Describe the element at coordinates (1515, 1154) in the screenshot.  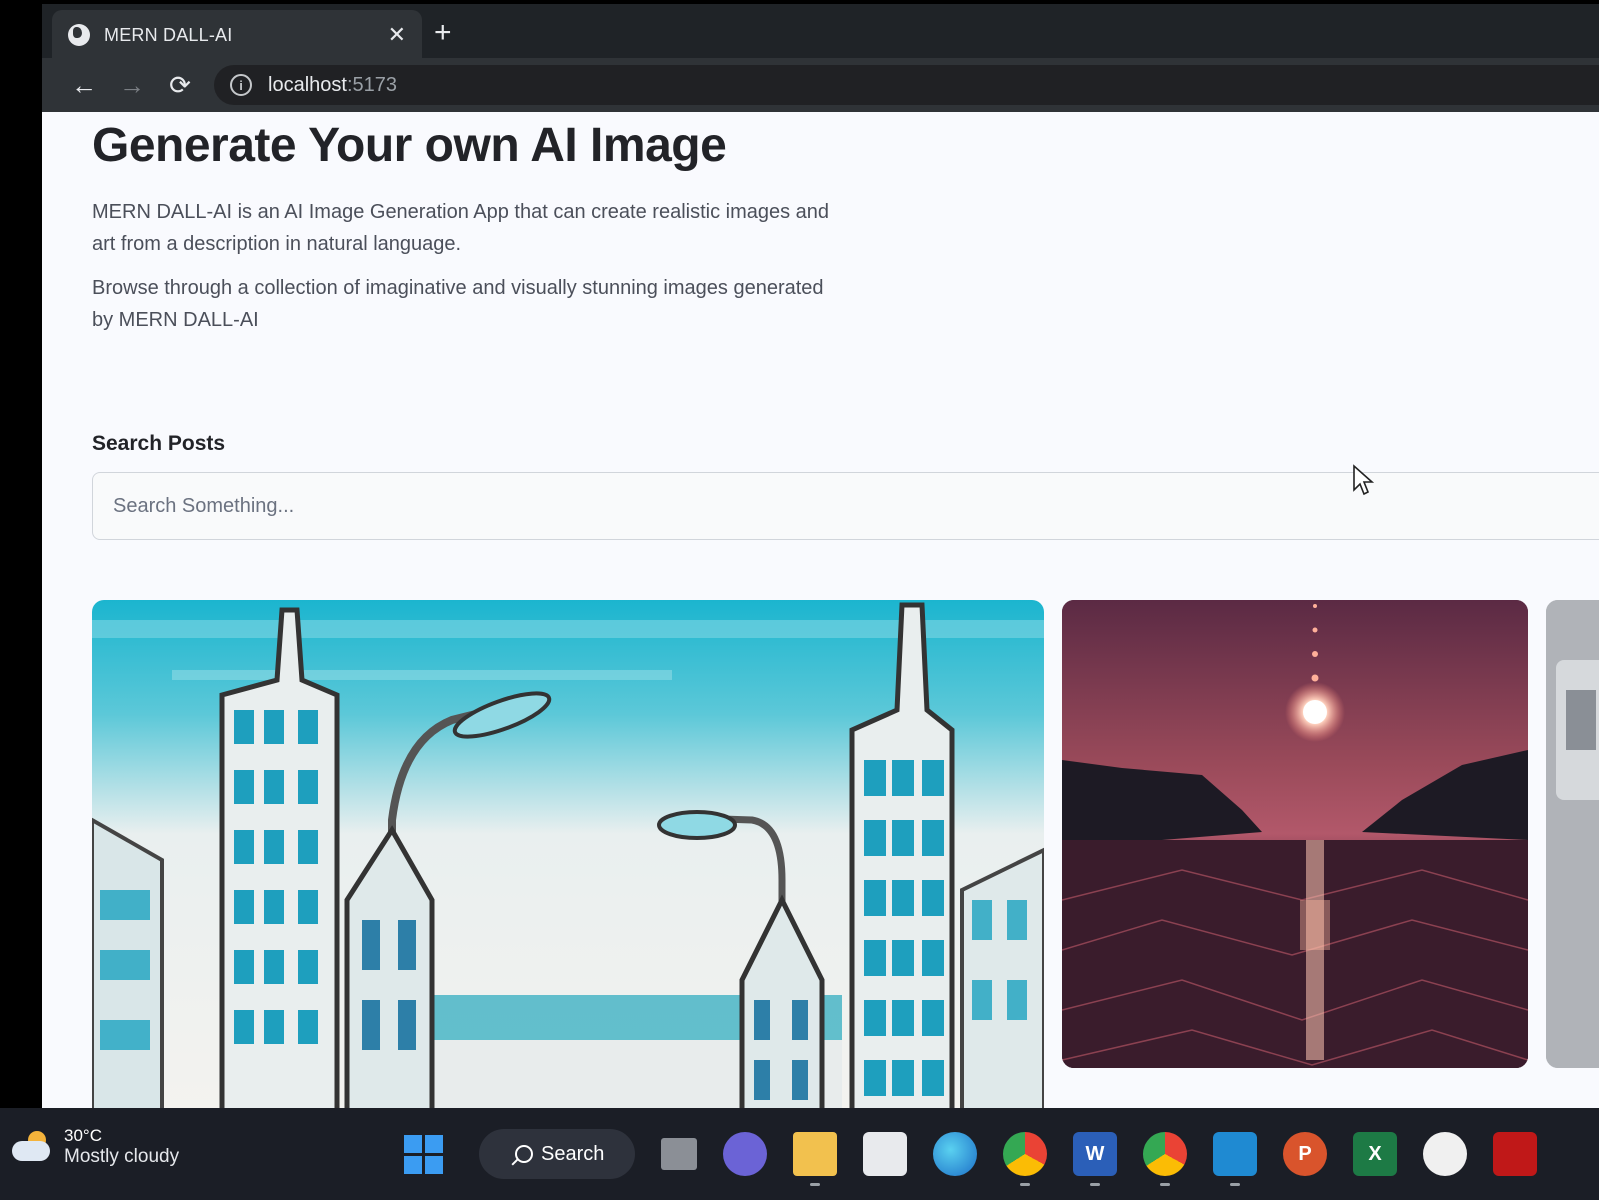
I see `mcafee-icon` at that location.